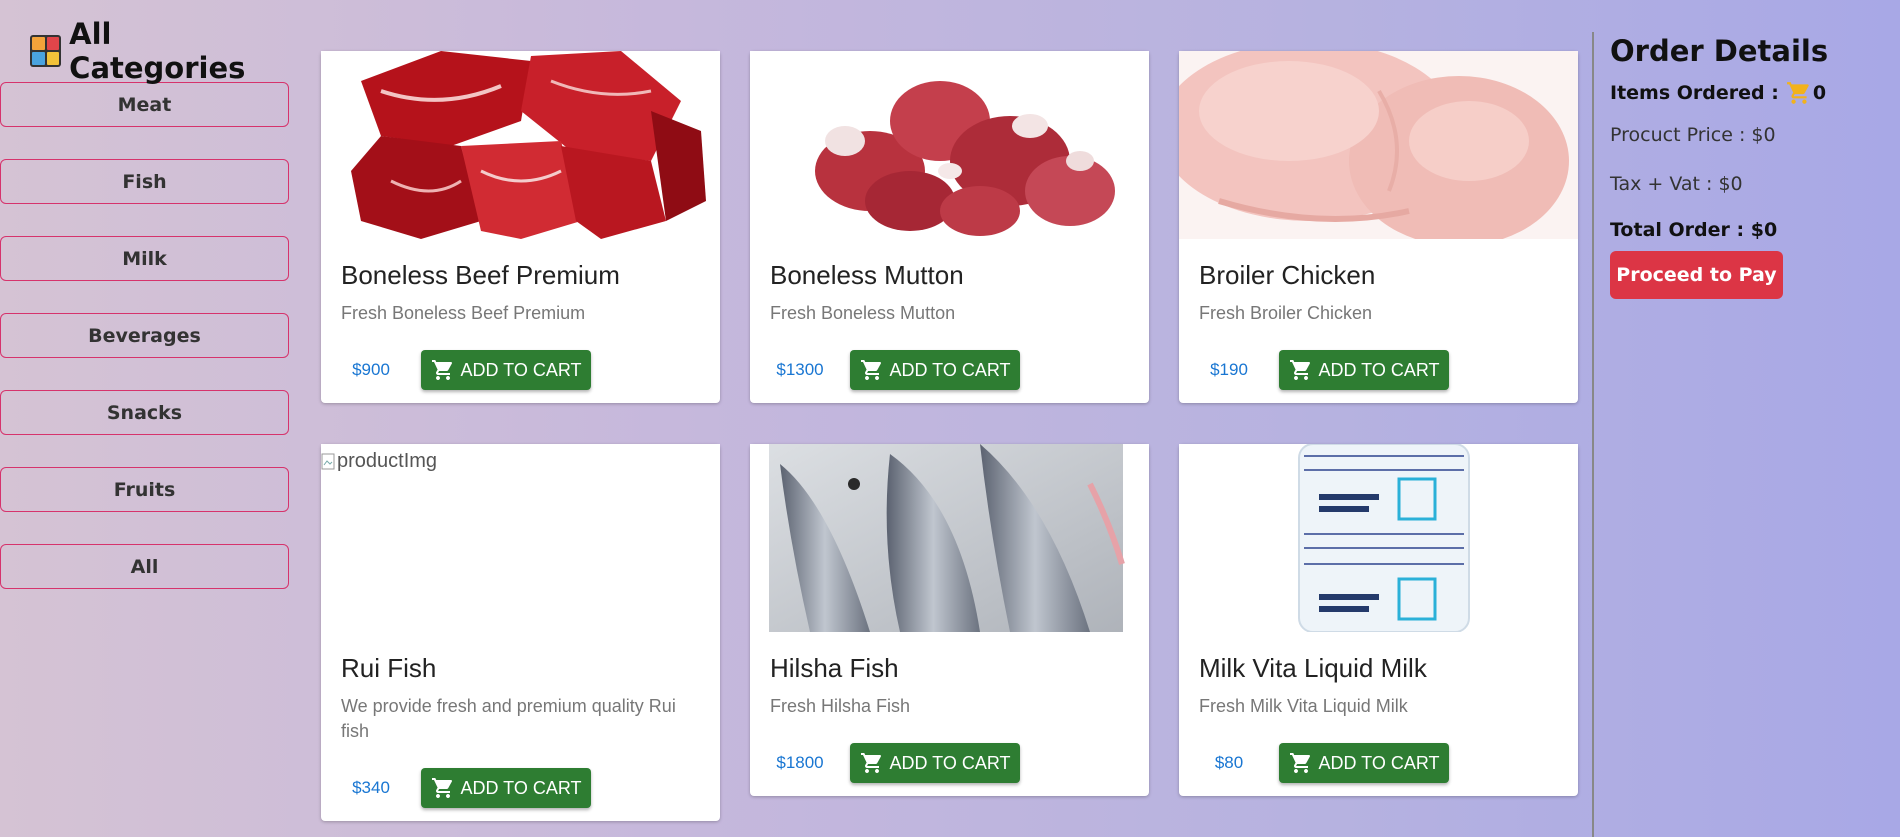 This screenshot has width=1900, height=837. Describe the element at coordinates (328, 461) in the screenshot. I see `broken-image-icon` at that location.